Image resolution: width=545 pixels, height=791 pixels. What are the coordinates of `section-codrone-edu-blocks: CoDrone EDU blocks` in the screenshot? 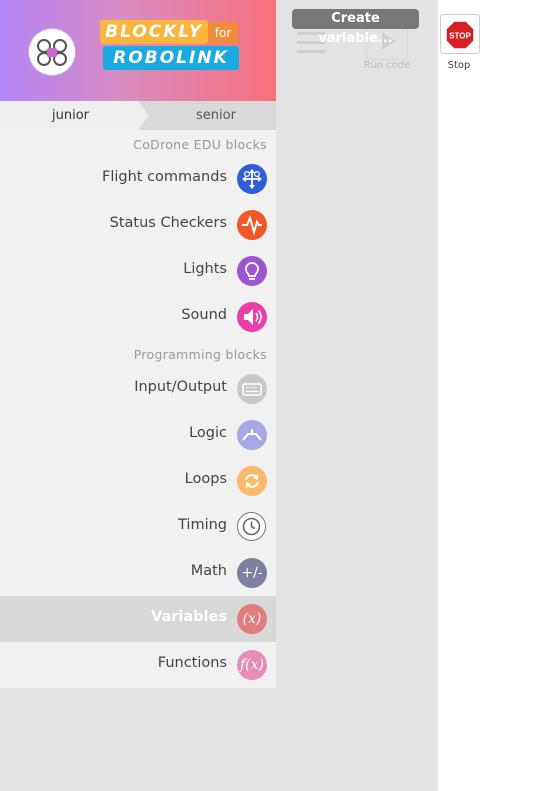 It's located at (200, 144).